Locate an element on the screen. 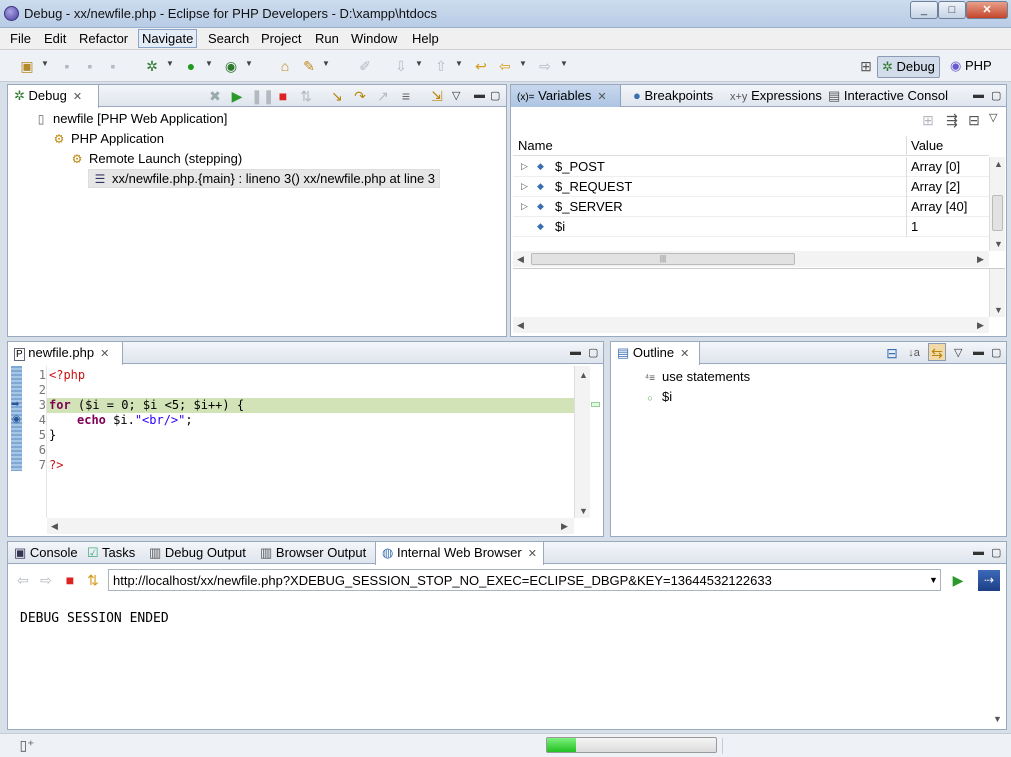  menu-project: Project is located at coordinates (281, 38).